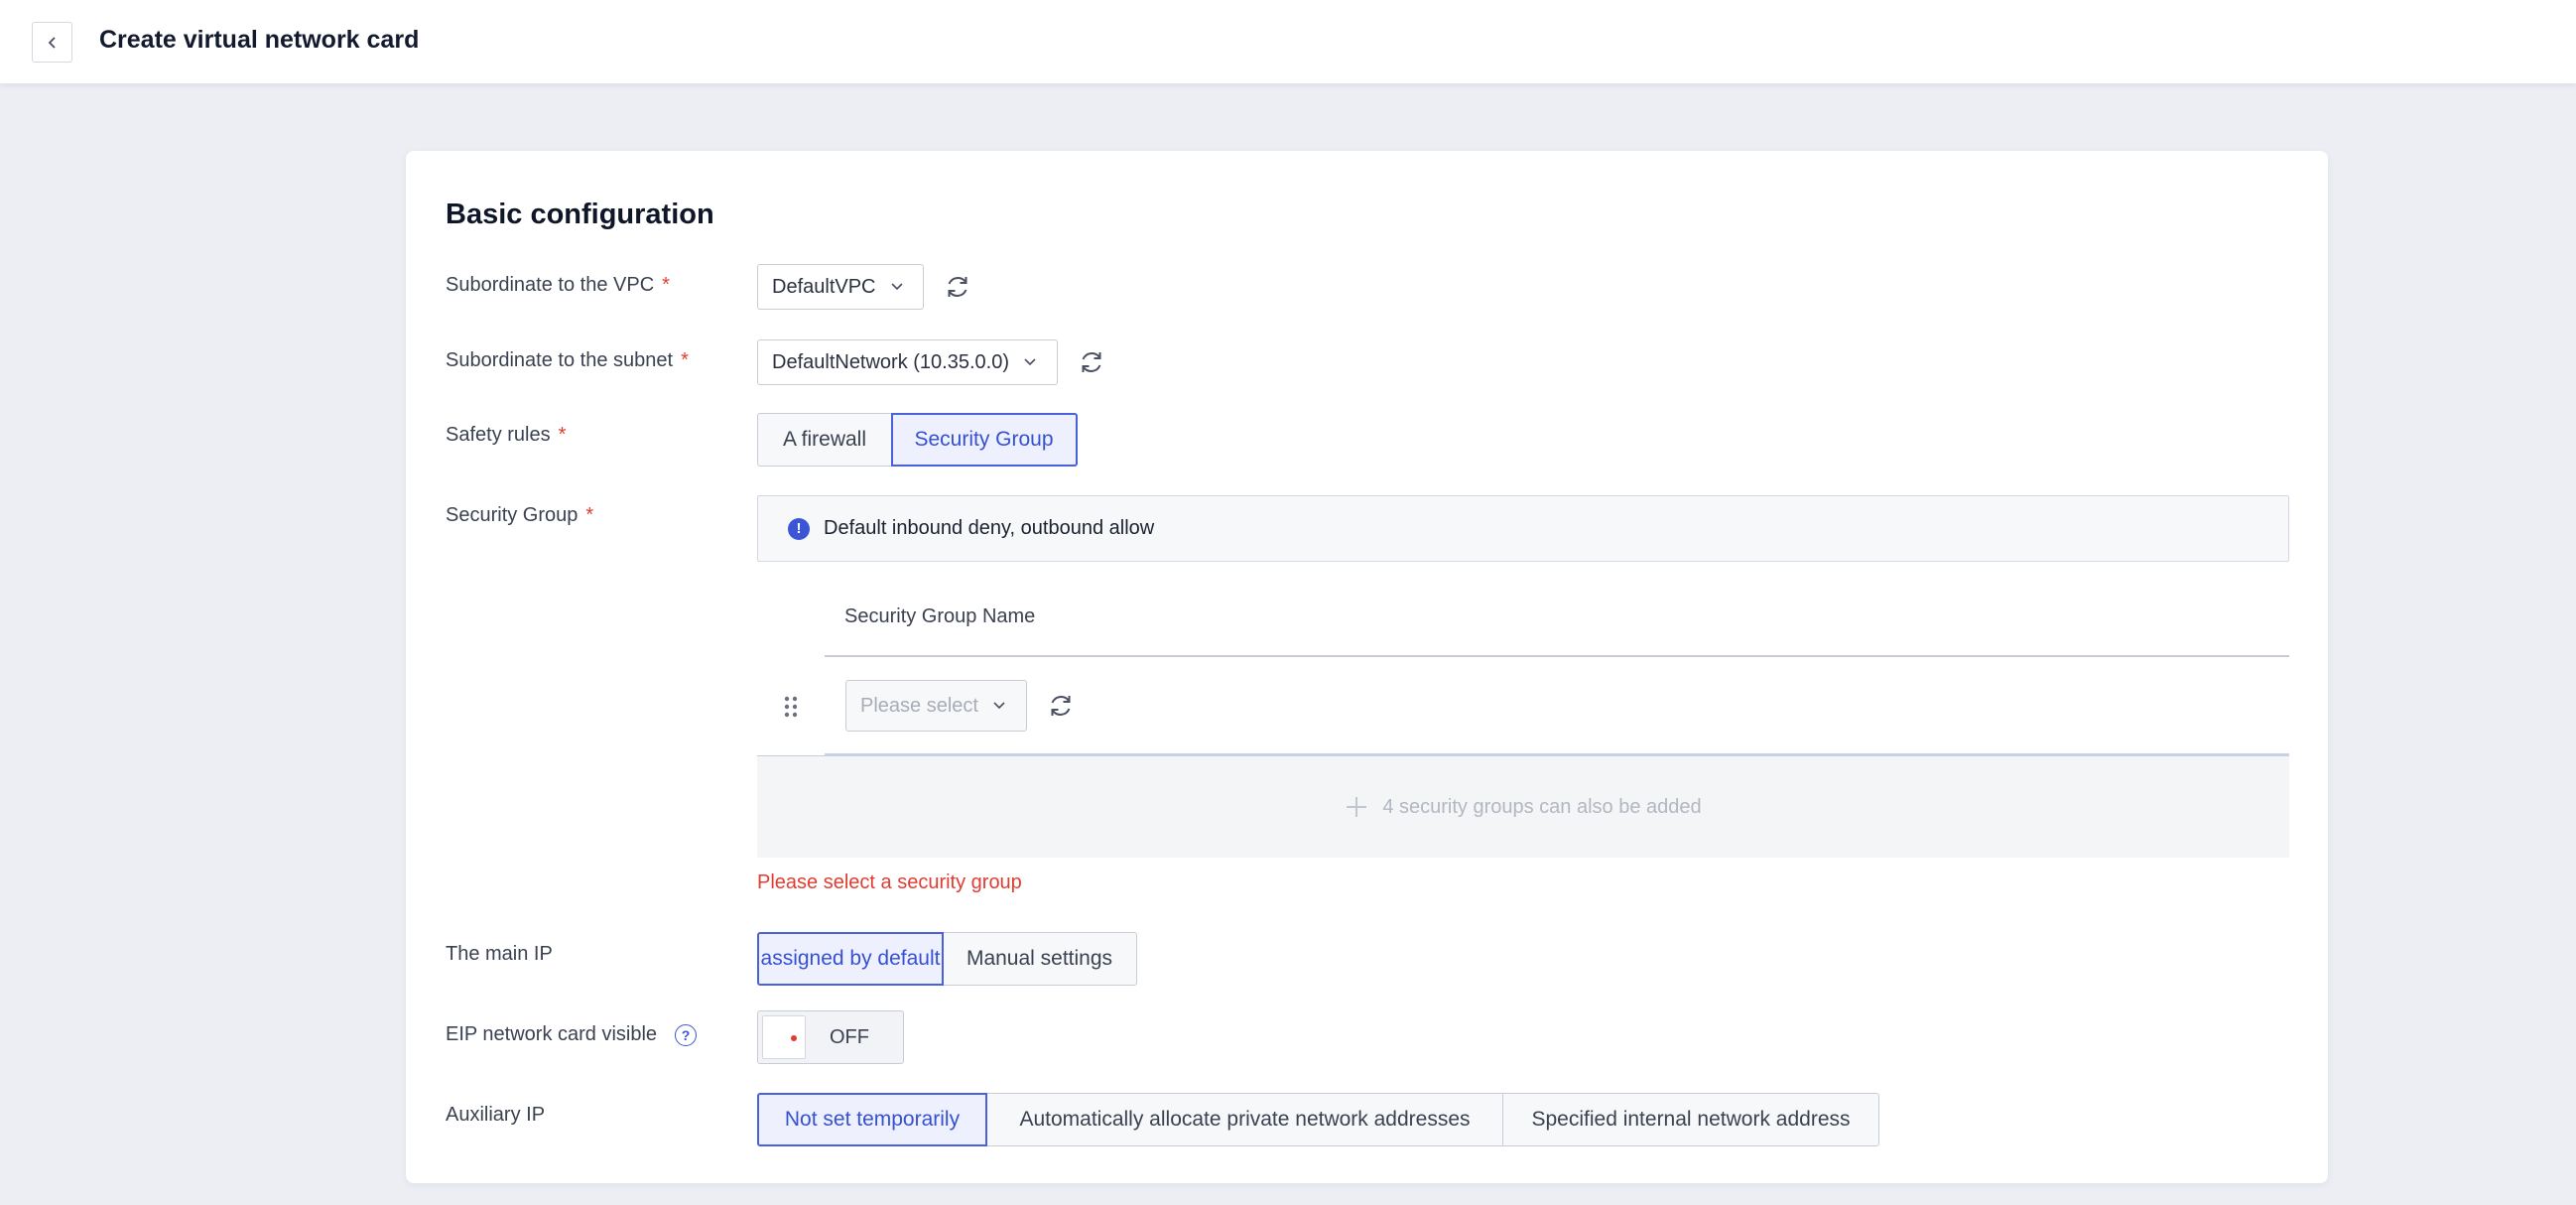  I want to click on security-group-notice: ! Default inbound deny, outbound allow, so click(1523, 528).